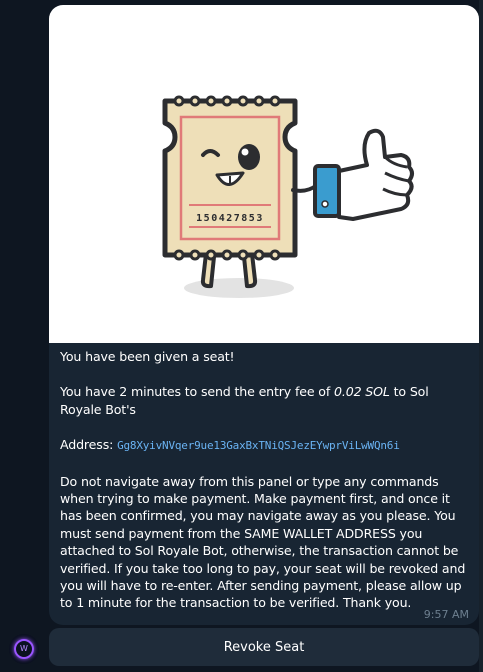 Image resolution: width=483 pixels, height=672 pixels. What do you see at coordinates (446, 614) in the screenshot?
I see `message-timestamp: 9:57 AM` at bounding box center [446, 614].